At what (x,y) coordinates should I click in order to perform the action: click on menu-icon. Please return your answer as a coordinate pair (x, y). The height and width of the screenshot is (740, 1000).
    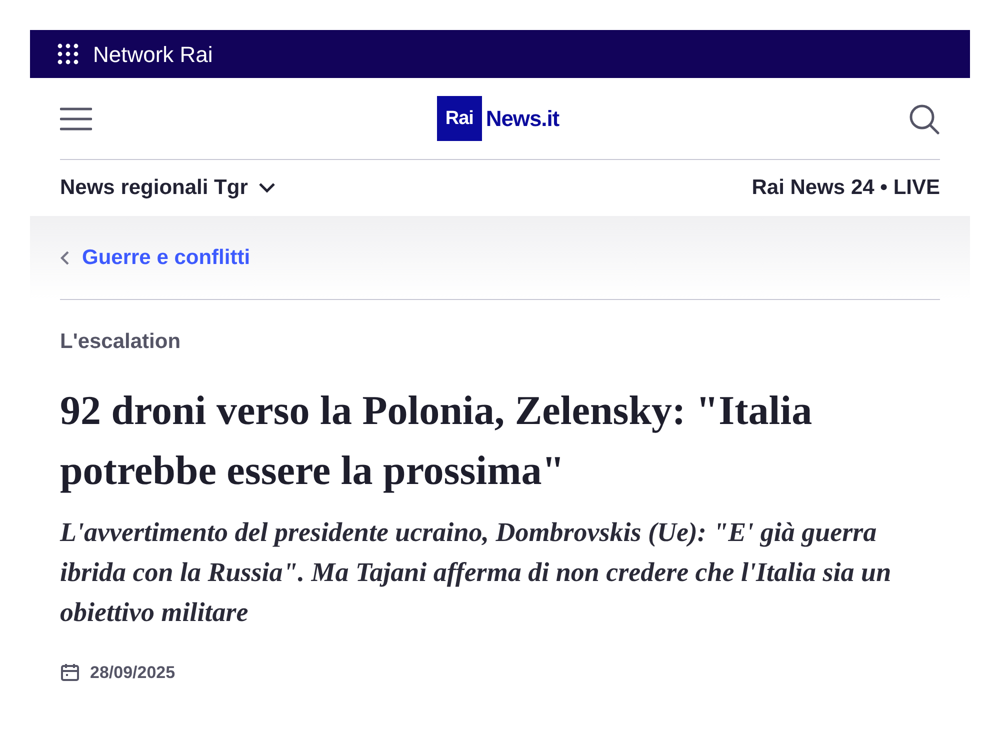
    Looking at the image, I should click on (76, 118).